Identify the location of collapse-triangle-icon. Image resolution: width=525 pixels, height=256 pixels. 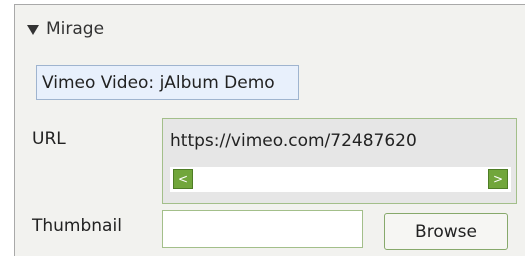
(33, 30).